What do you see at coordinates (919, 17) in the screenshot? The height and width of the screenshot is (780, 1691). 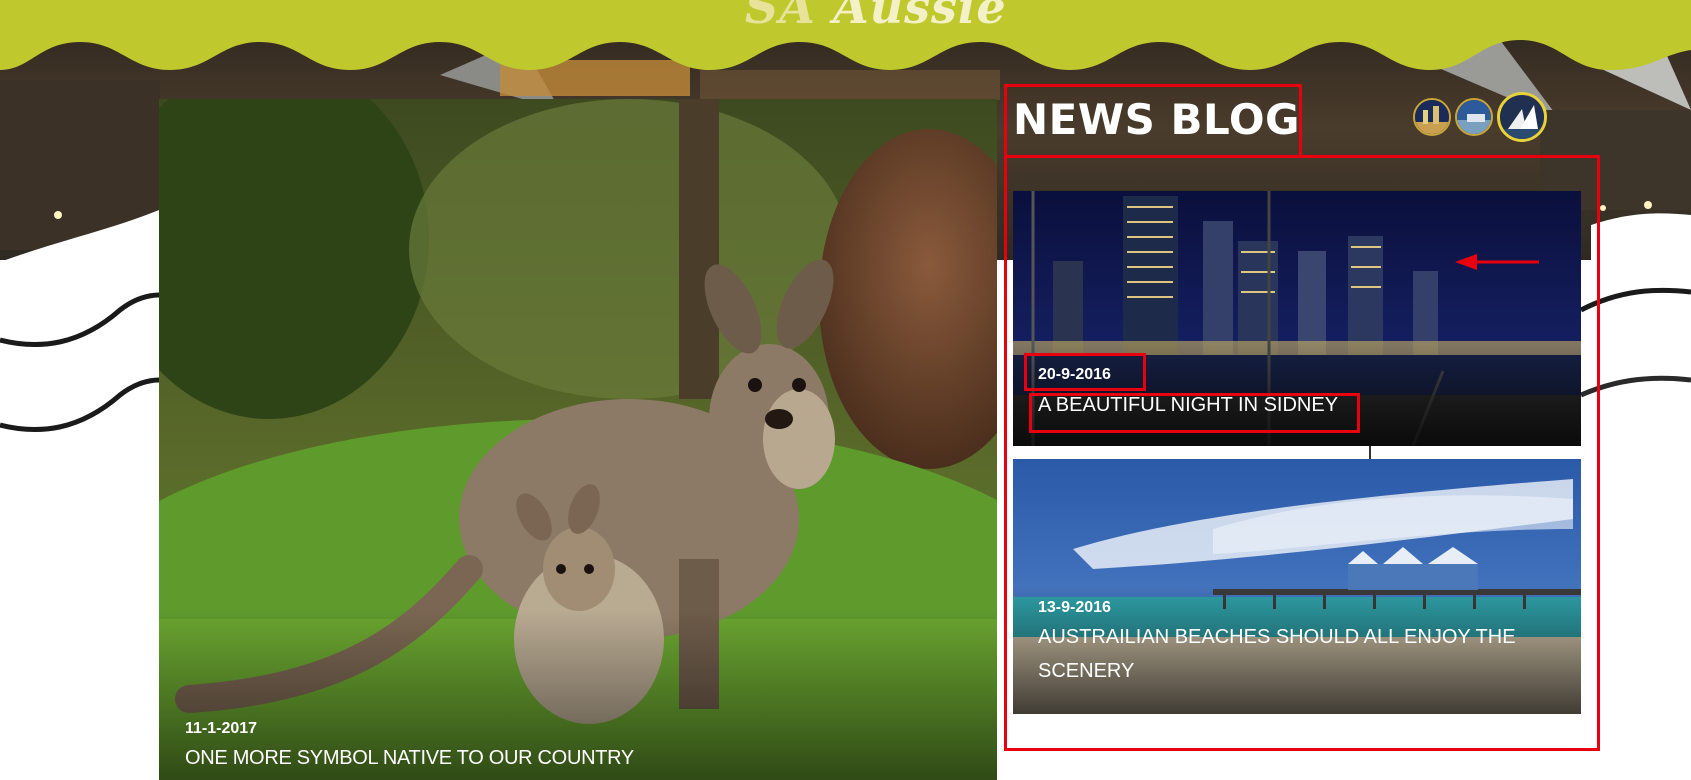 I see `logo-text: Aussie` at bounding box center [919, 17].